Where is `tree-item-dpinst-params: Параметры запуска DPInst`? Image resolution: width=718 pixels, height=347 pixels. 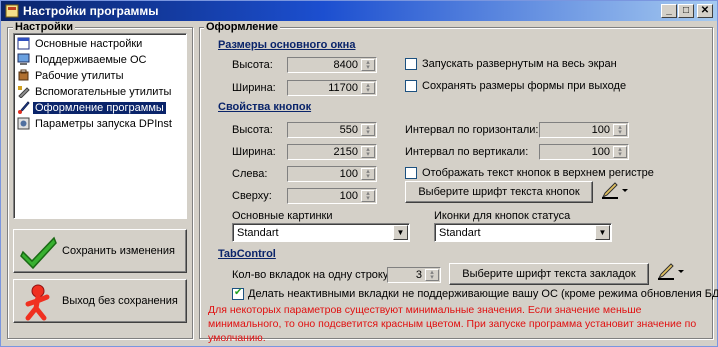
tree-item-dpinst-params: Параметры запуска DPInst is located at coordinates (95, 124).